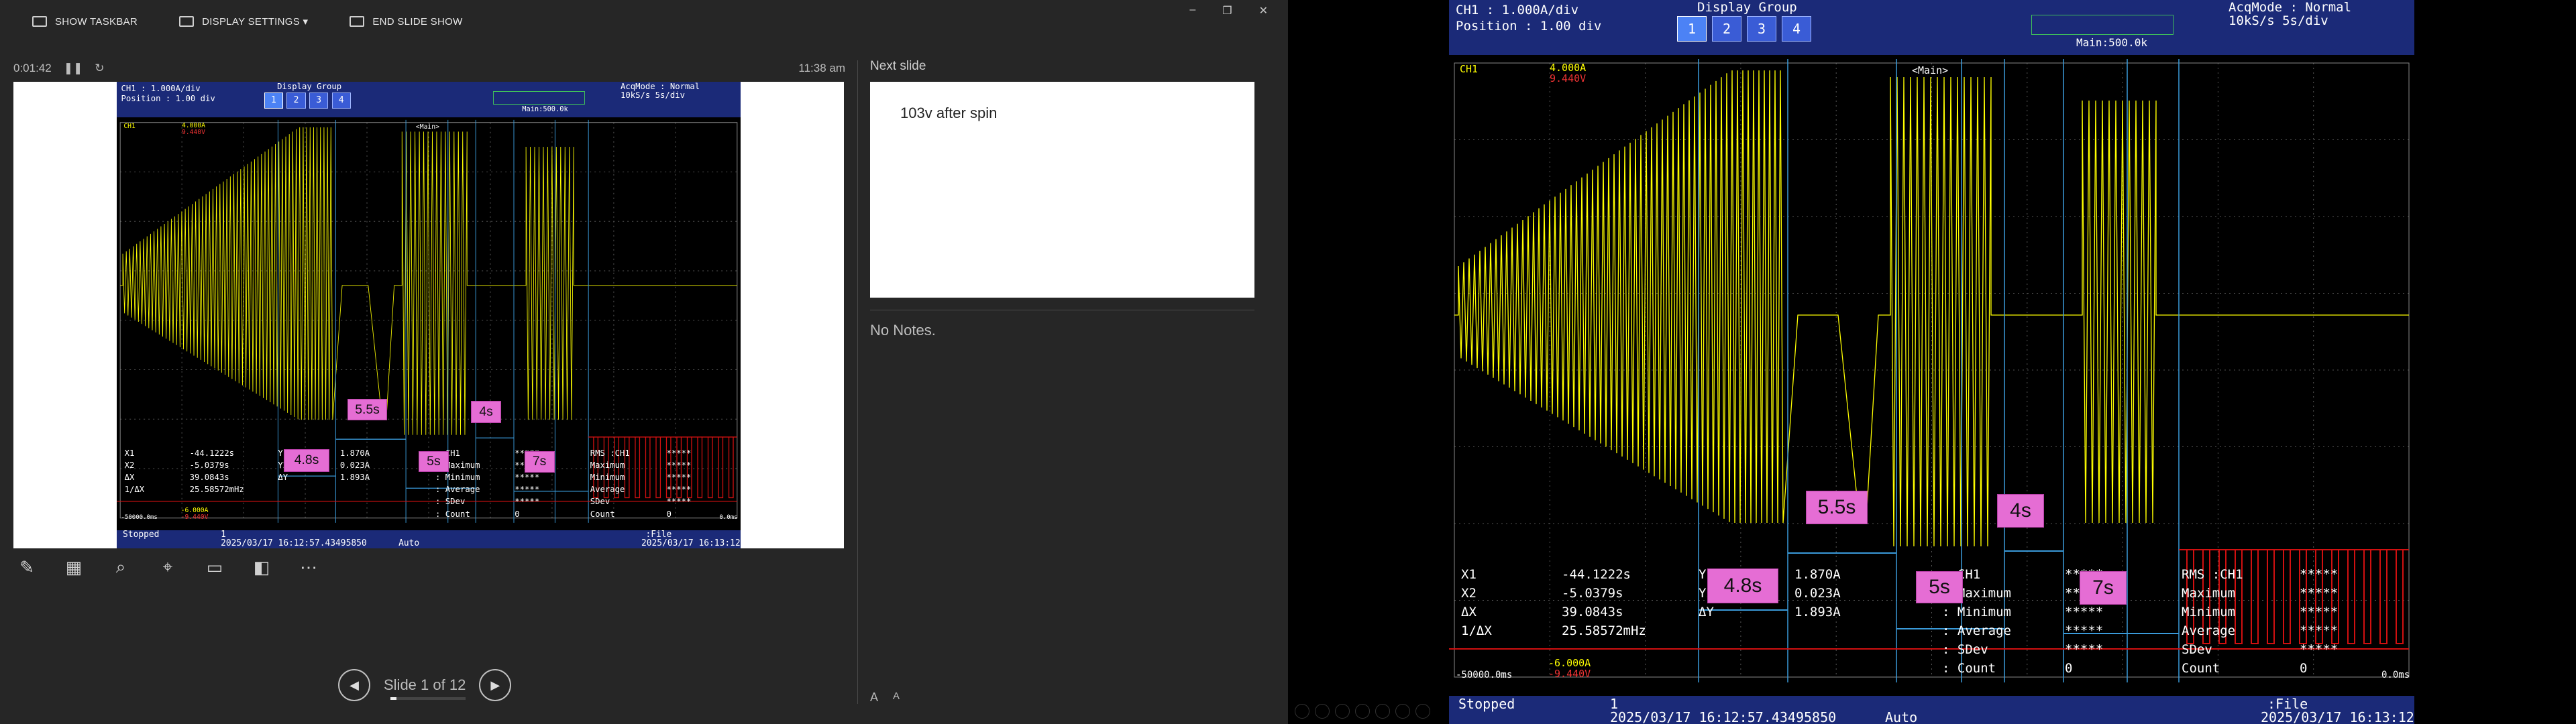  I want to click on slides-grid-icon: ▦, so click(73, 567).